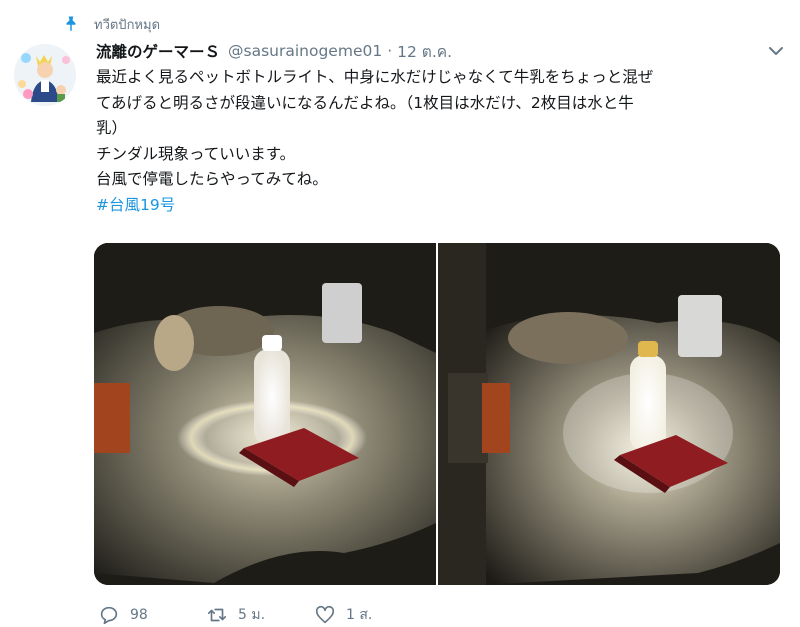 Image resolution: width=800 pixels, height=627 pixels. What do you see at coordinates (152, 615) in the screenshot?
I see `reply-button: 98` at bounding box center [152, 615].